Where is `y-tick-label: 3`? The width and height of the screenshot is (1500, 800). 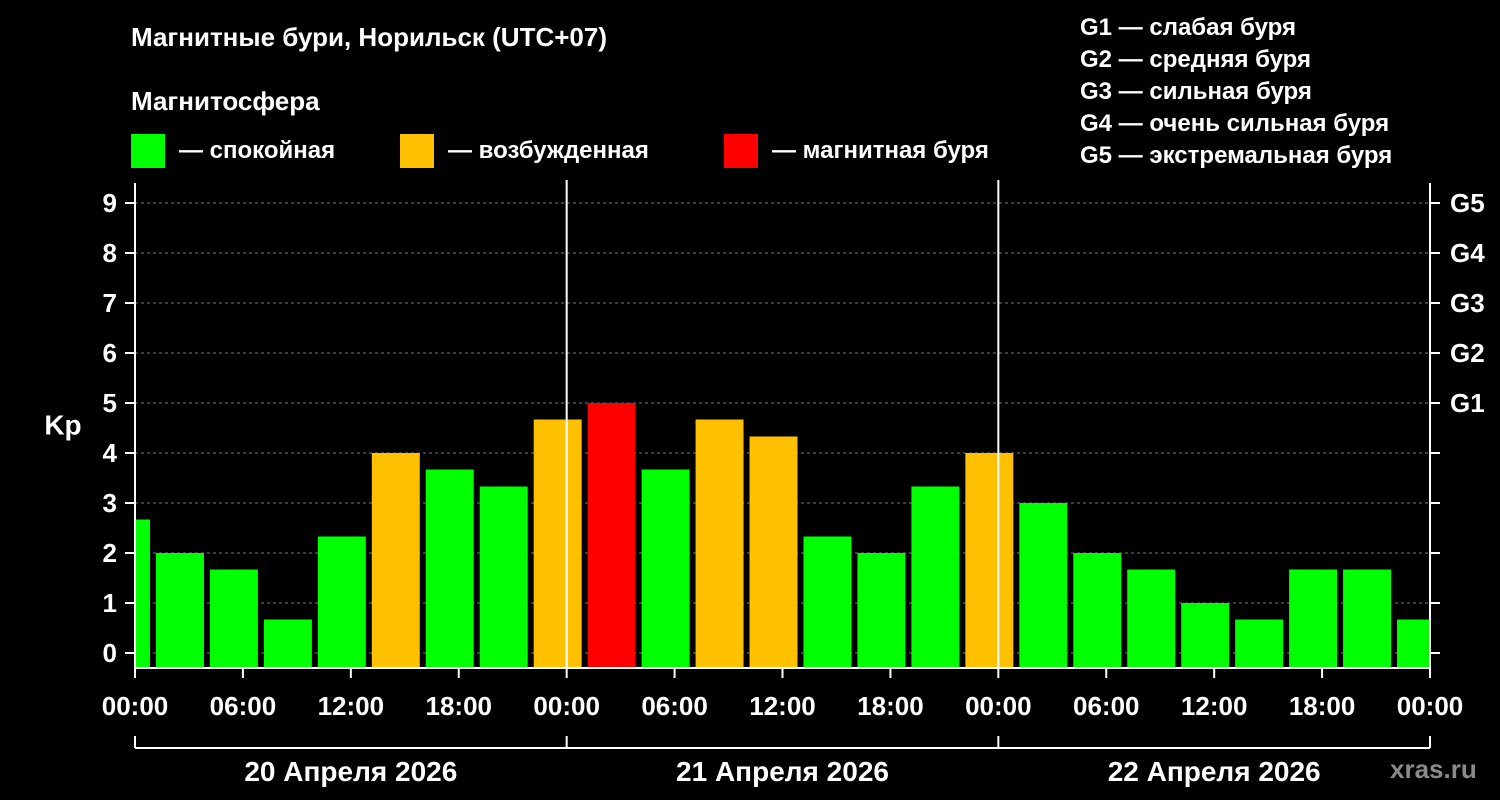
y-tick-label: 3 is located at coordinates (110, 503).